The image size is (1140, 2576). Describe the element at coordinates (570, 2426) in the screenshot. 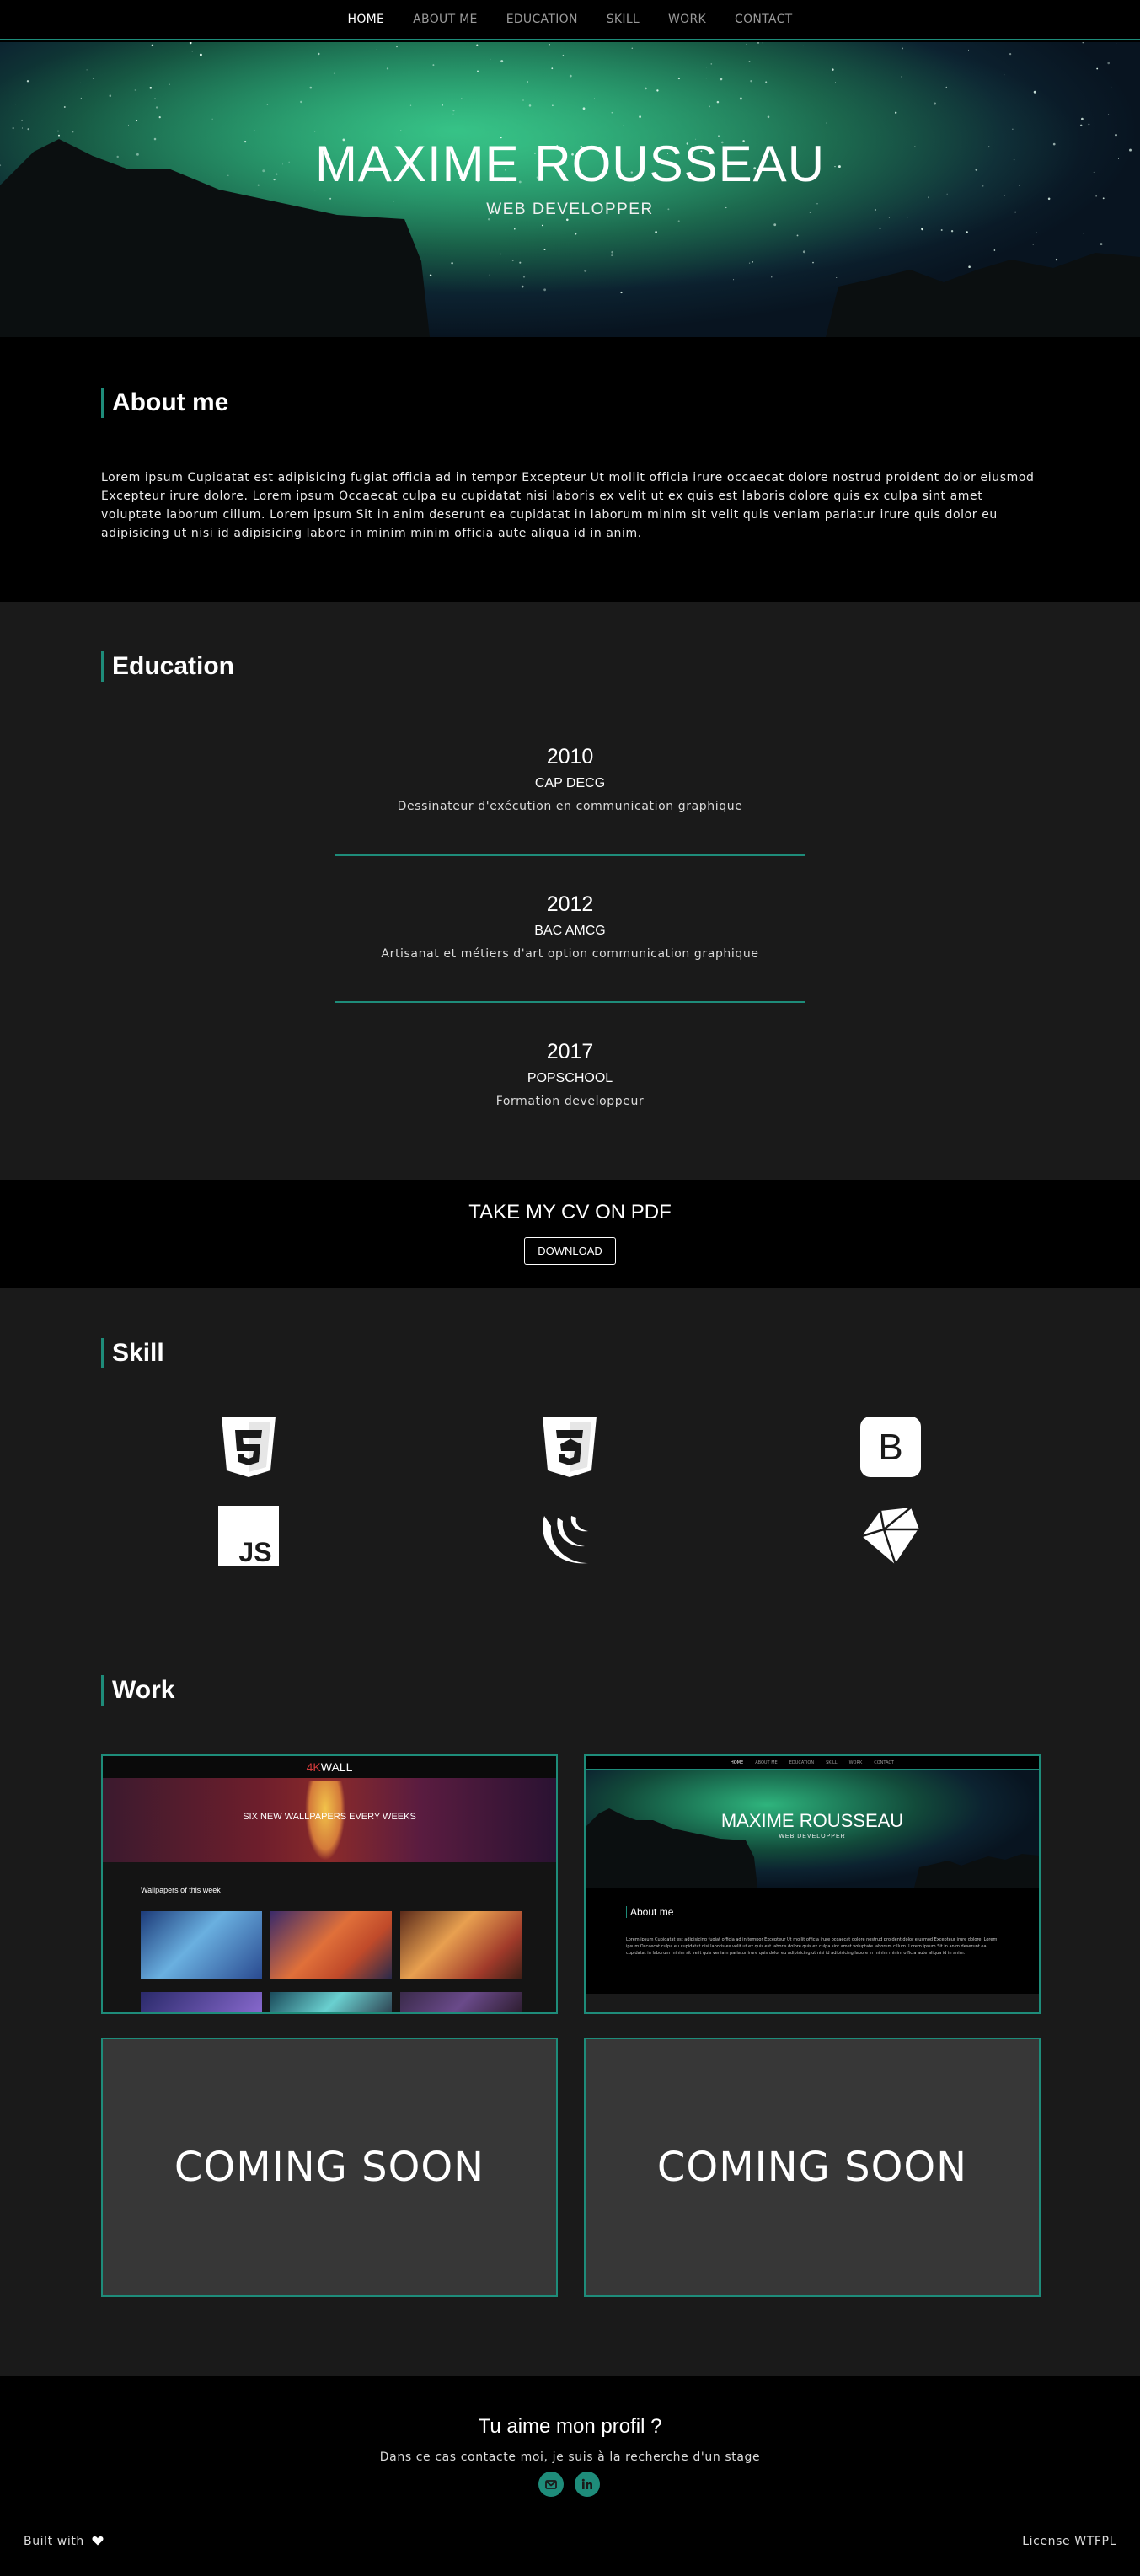

I see `footer-title: Tu aime mon profil ?` at that location.